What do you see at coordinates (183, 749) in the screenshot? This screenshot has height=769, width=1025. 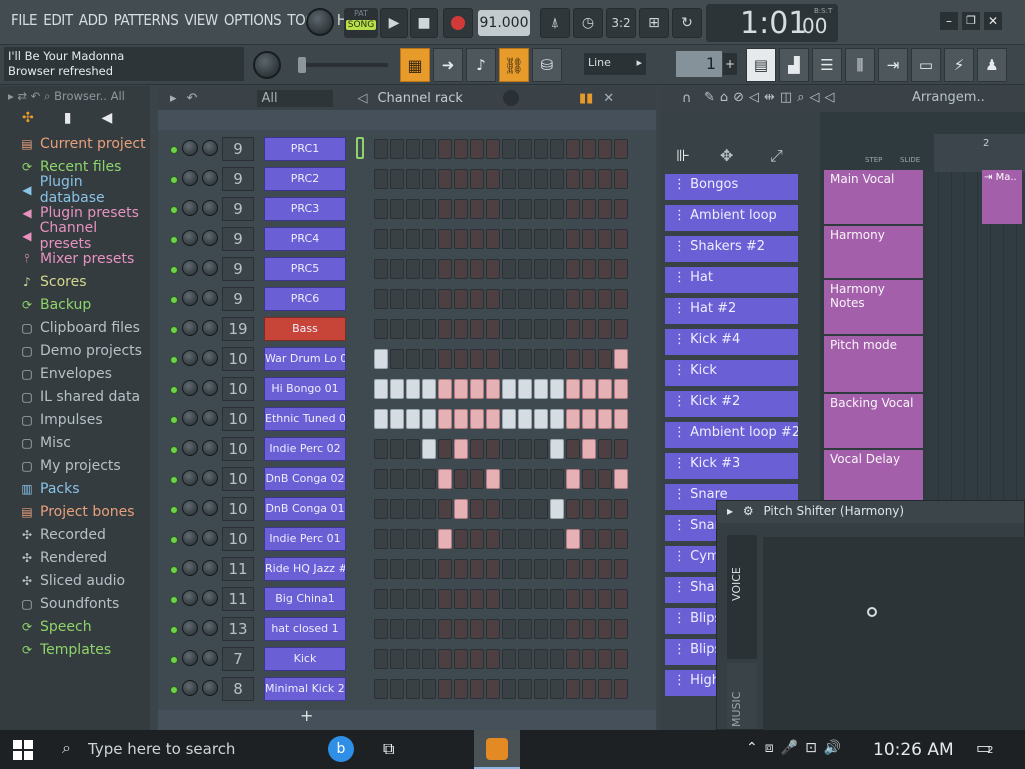 I see `search-box: ⌕ Type here to search` at bounding box center [183, 749].